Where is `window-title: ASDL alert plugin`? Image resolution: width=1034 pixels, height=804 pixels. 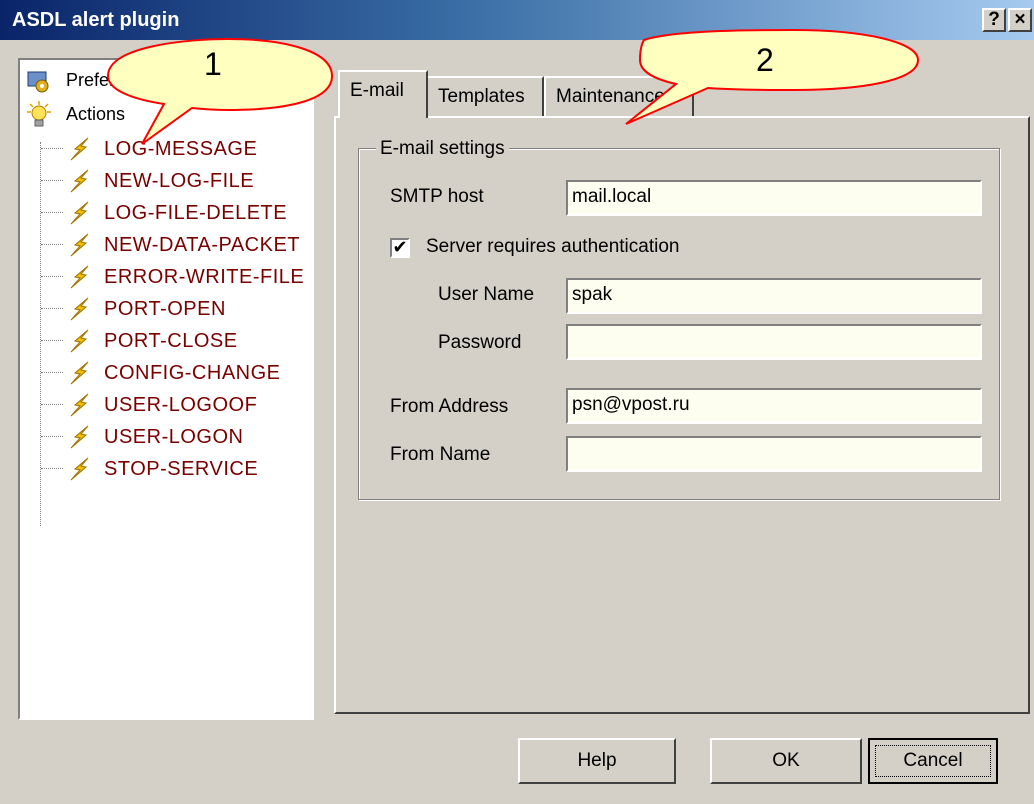 window-title: ASDL alert plugin is located at coordinates (96, 20).